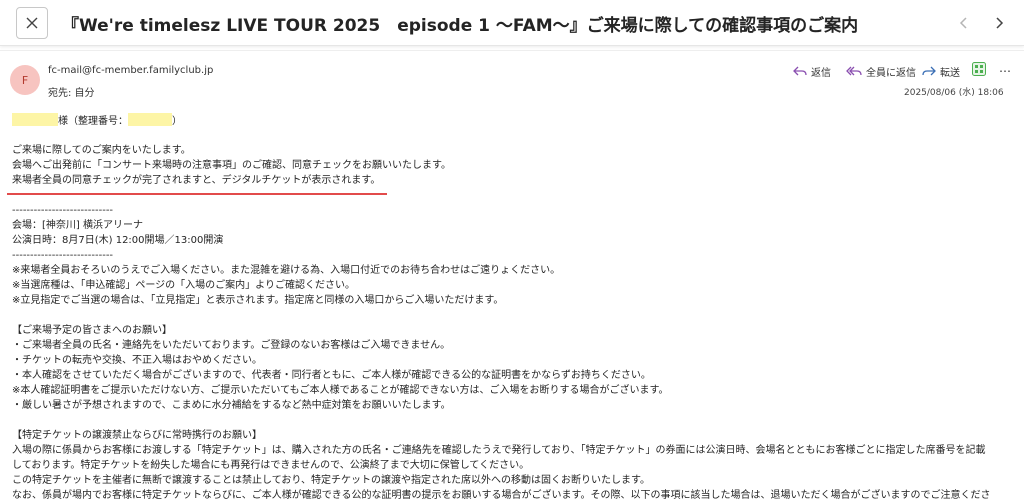 The width and height of the screenshot is (1024, 503). Describe the element at coordinates (150, 119) in the screenshot. I see `redacted-number` at that location.